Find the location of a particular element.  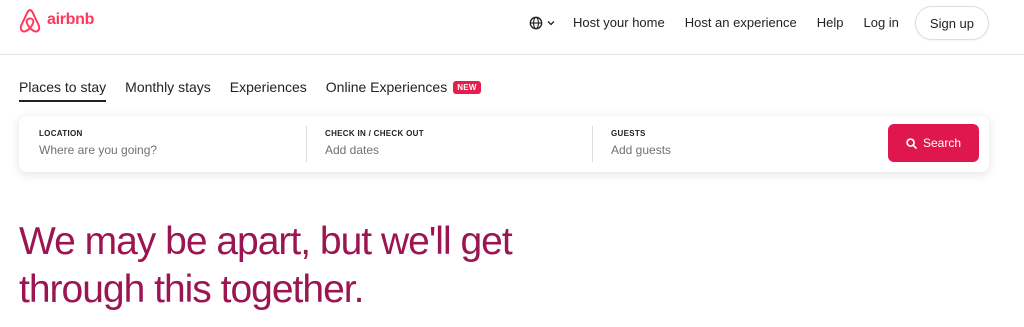

location-label: LOCATION is located at coordinates (61, 133).